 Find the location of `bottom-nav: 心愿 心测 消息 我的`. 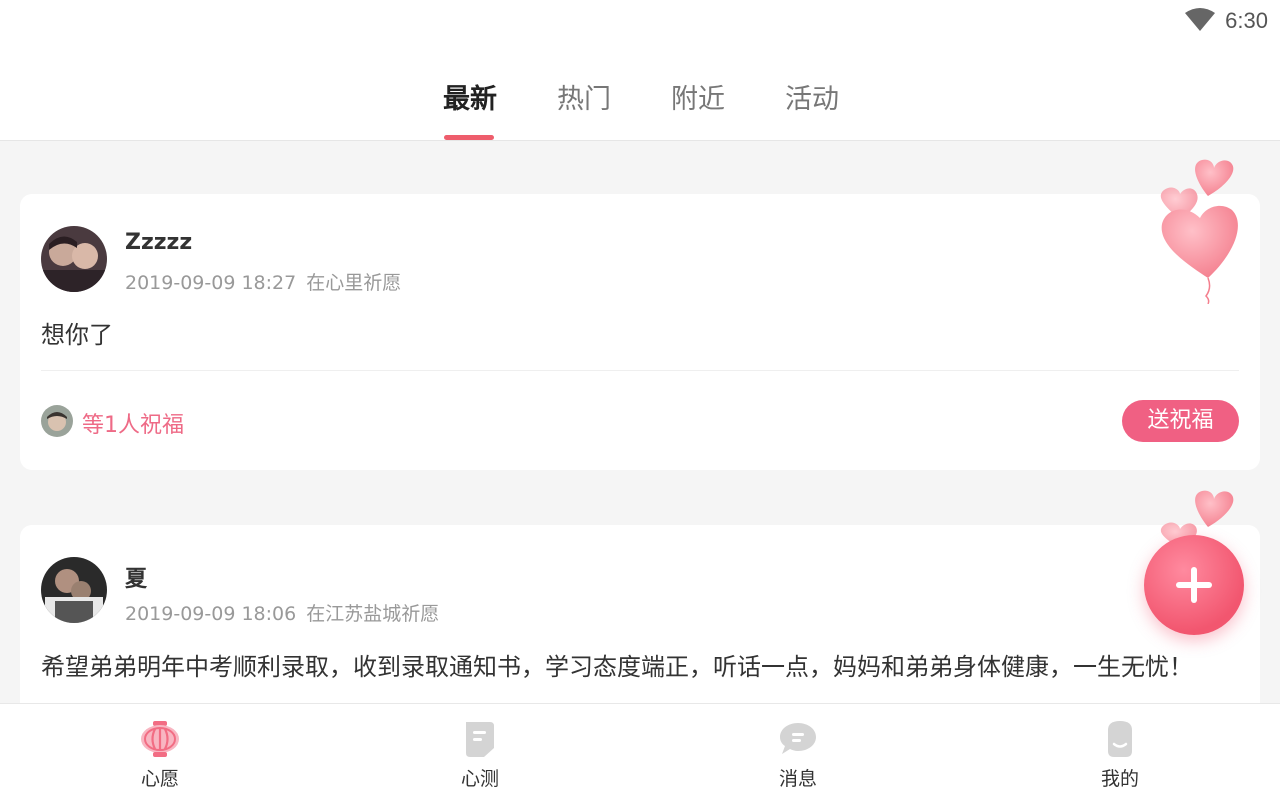

bottom-nav: 心愿 心测 消息 我的 is located at coordinates (640, 751).